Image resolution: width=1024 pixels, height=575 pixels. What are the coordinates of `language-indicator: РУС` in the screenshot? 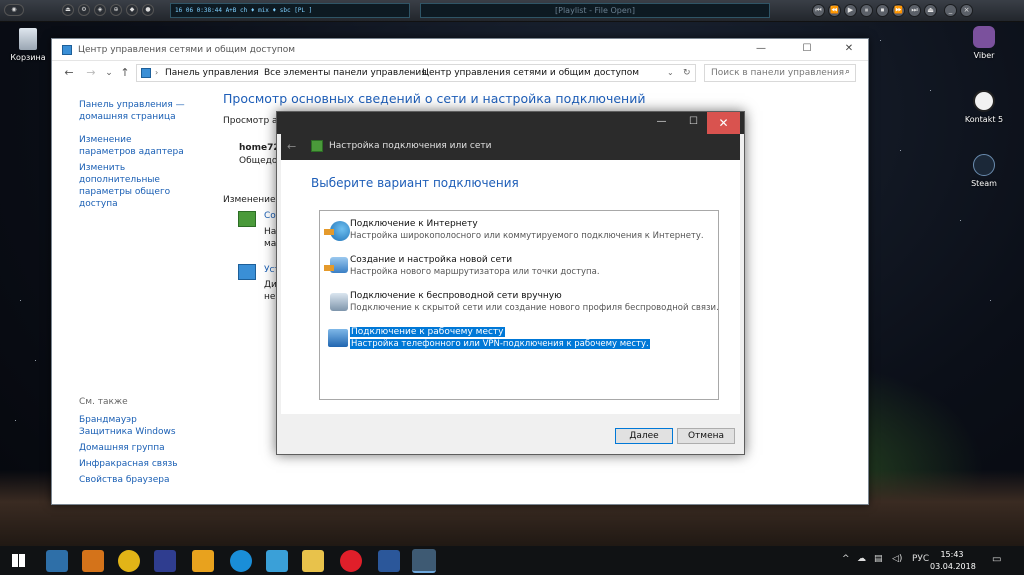 It's located at (920, 559).